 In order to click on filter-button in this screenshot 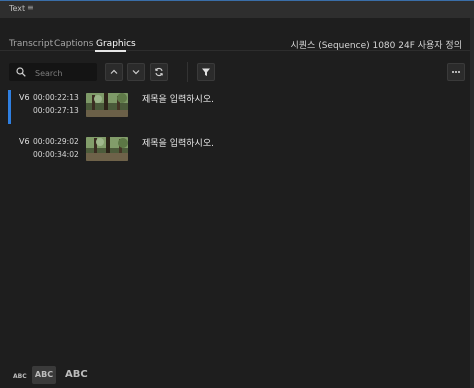, I will do `click(206, 72)`.